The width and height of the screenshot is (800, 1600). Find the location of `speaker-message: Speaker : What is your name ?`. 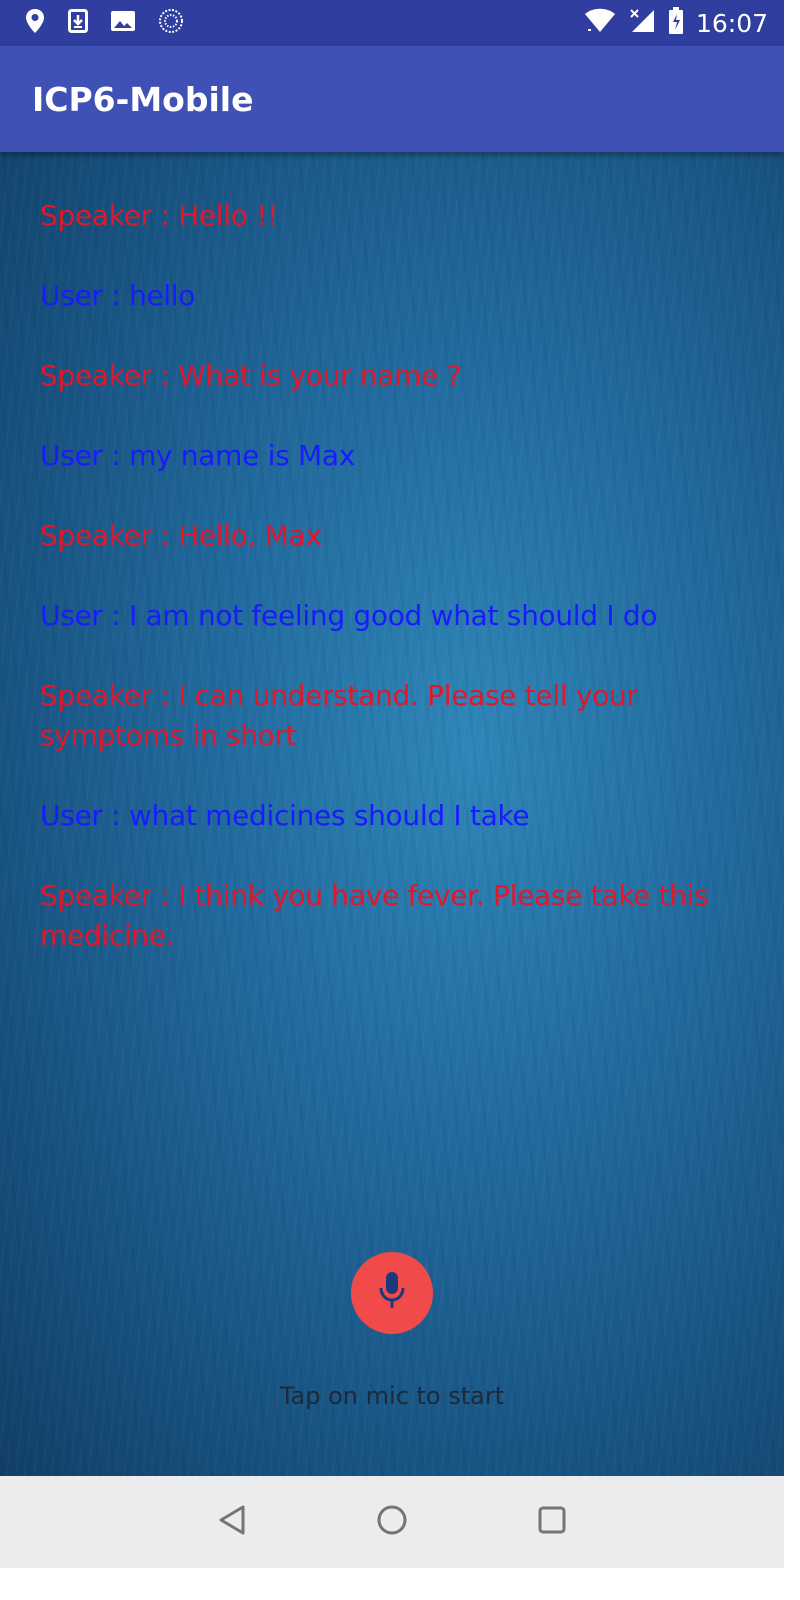

speaker-message: Speaker : What is your name ? is located at coordinates (251, 375).